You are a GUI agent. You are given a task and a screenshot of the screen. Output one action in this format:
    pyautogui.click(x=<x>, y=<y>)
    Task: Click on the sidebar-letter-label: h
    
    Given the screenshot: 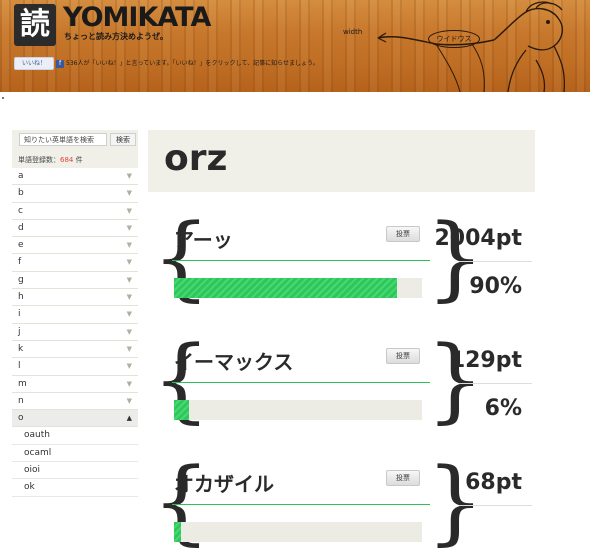 What is the action you would take?
    pyautogui.click(x=21, y=297)
    